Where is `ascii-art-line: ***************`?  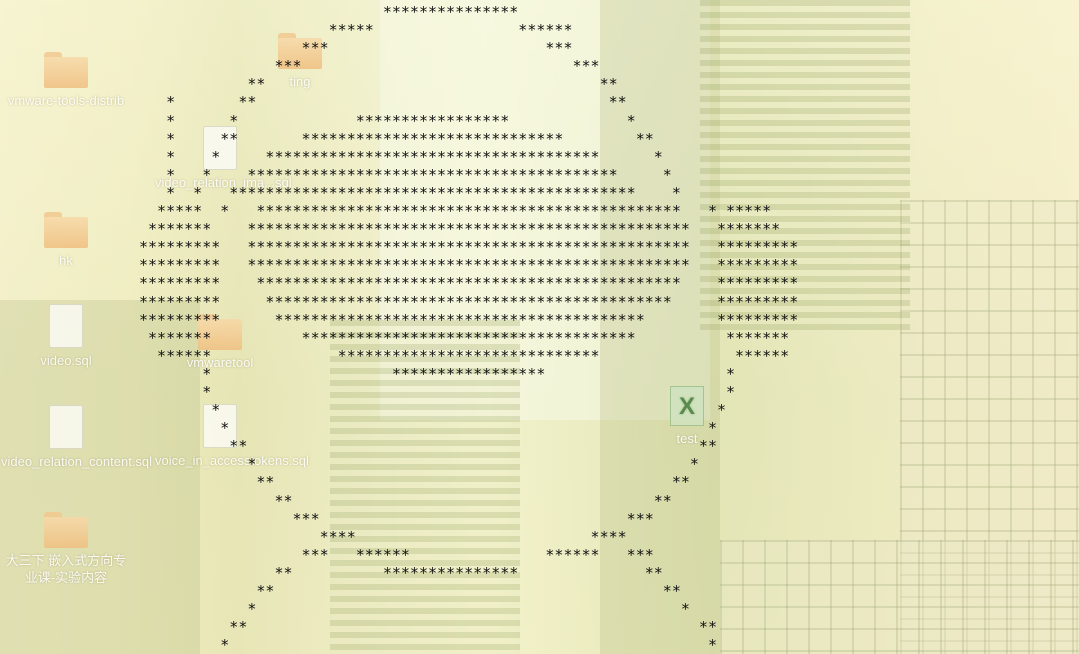 ascii-art-line: *************** is located at coordinates (329, 12).